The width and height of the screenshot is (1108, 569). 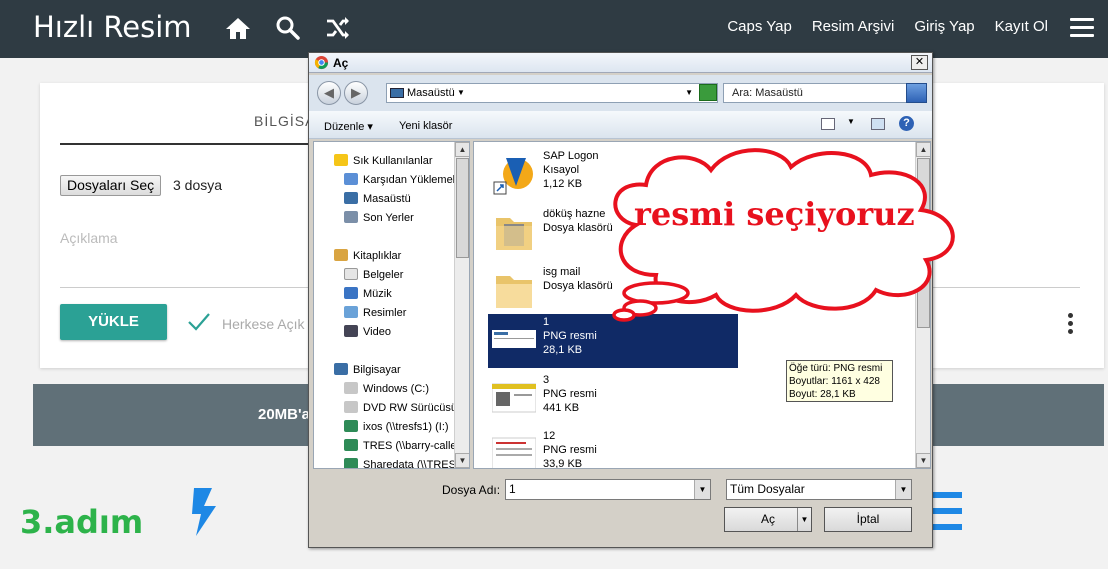 I want to click on help-icon: ?, so click(x=906, y=123).